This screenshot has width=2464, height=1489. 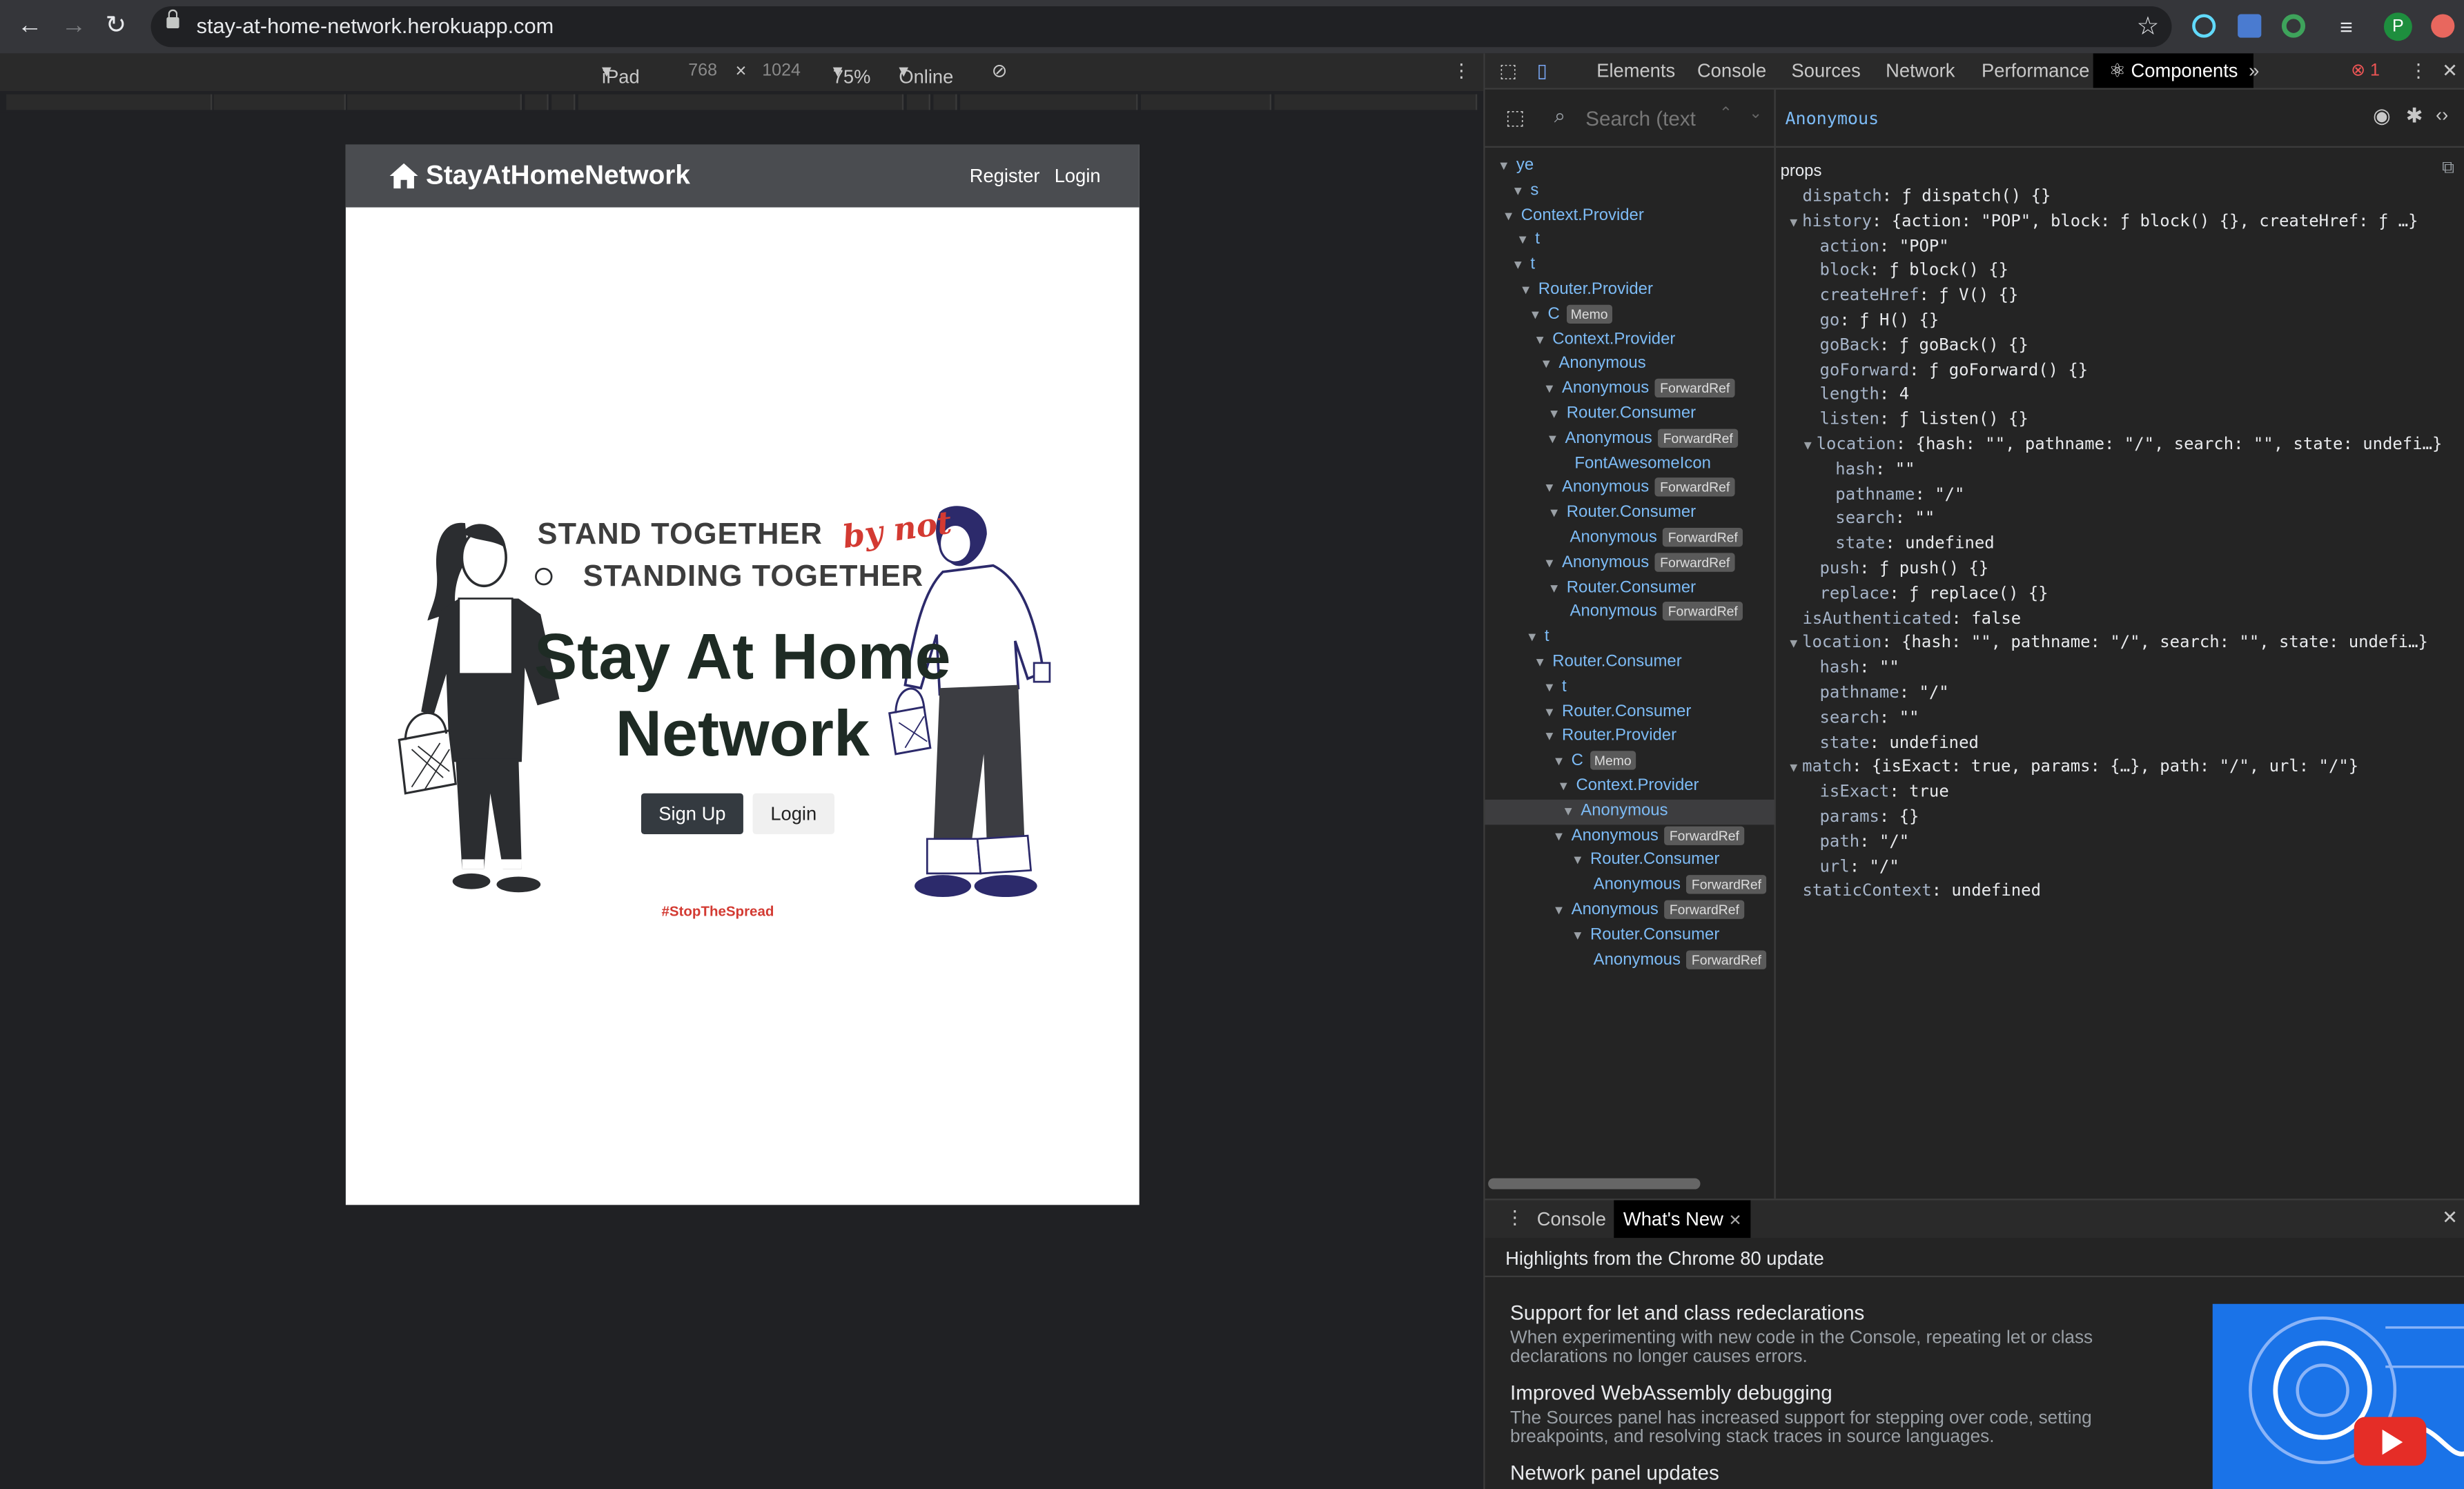 What do you see at coordinates (1629, 812) in the screenshot?
I see `tree-node: ▼ Anonymous` at bounding box center [1629, 812].